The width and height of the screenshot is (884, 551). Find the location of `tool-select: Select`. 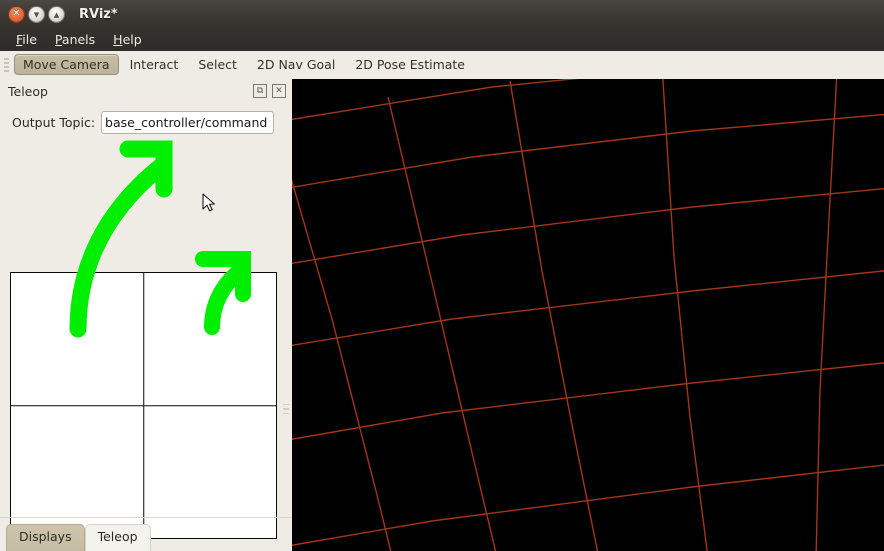

tool-select: Select is located at coordinates (217, 64).